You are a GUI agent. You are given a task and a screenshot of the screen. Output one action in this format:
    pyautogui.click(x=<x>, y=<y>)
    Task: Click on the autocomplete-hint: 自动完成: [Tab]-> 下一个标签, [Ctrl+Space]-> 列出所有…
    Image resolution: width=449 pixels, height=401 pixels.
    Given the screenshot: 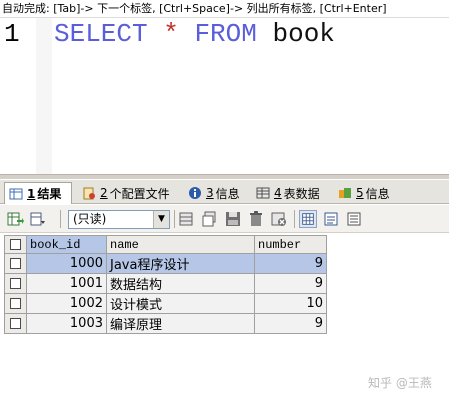 What is the action you would take?
    pyautogui.click(x=224, y=9)
    